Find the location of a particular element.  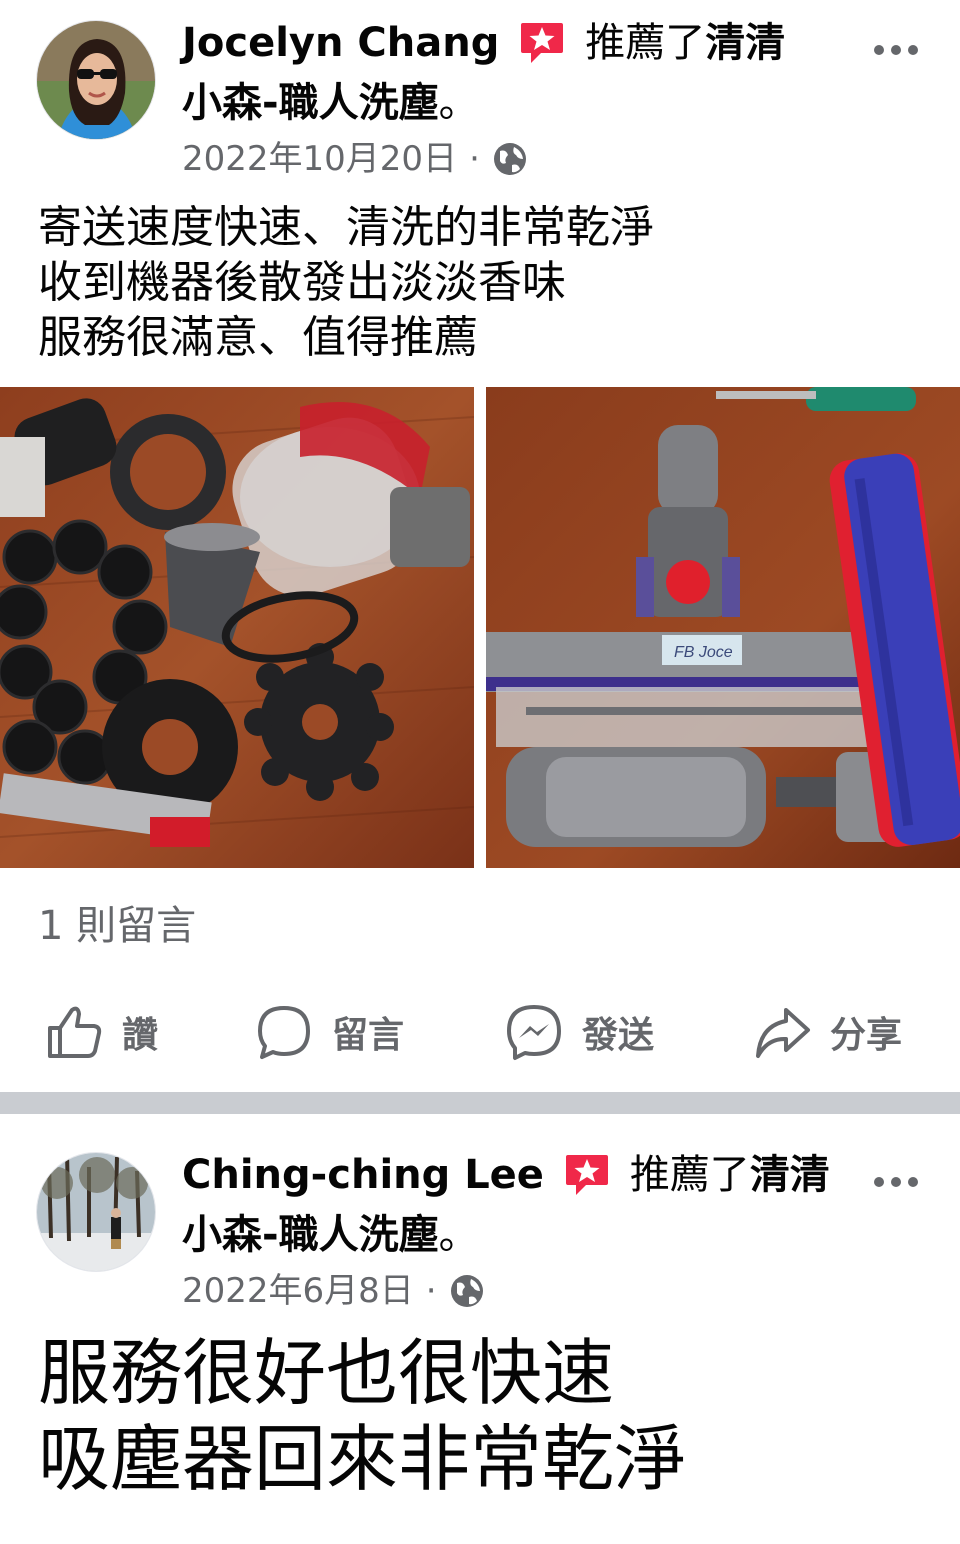

post-header-line1: Ching-ching Lee 推薦了清清 is located at coordinates (506, 1175).